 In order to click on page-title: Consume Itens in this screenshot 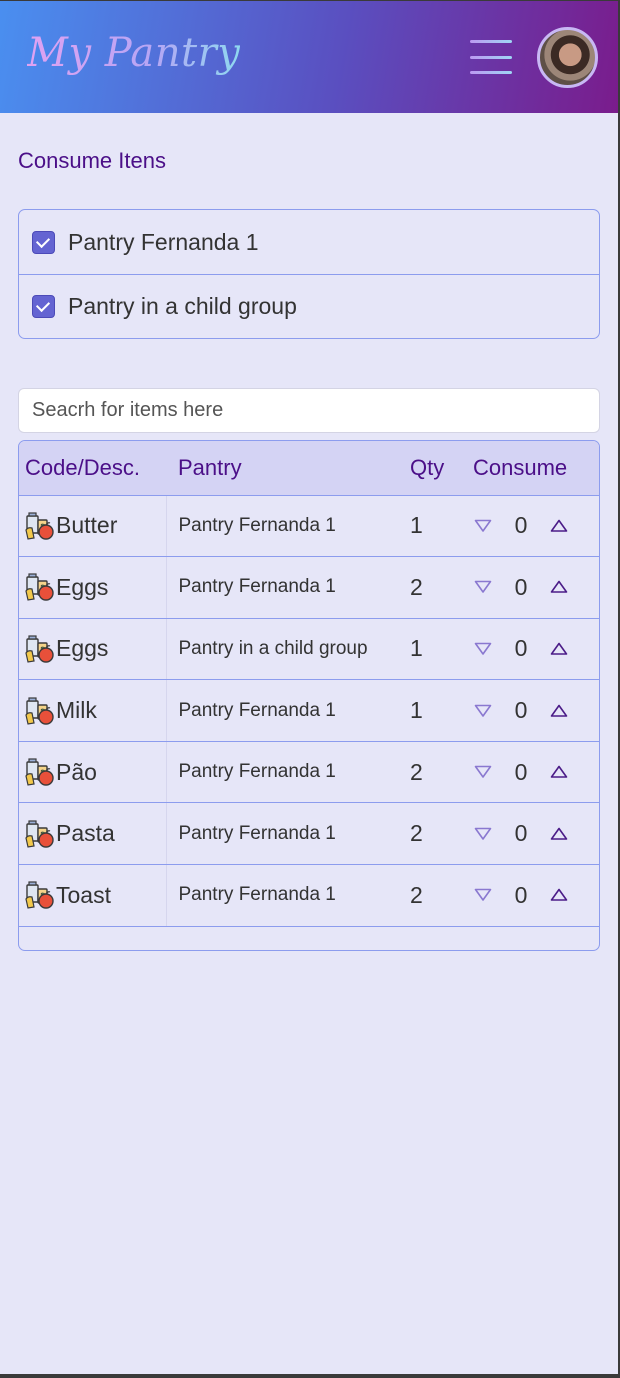, I will do `click(92, 160)`.